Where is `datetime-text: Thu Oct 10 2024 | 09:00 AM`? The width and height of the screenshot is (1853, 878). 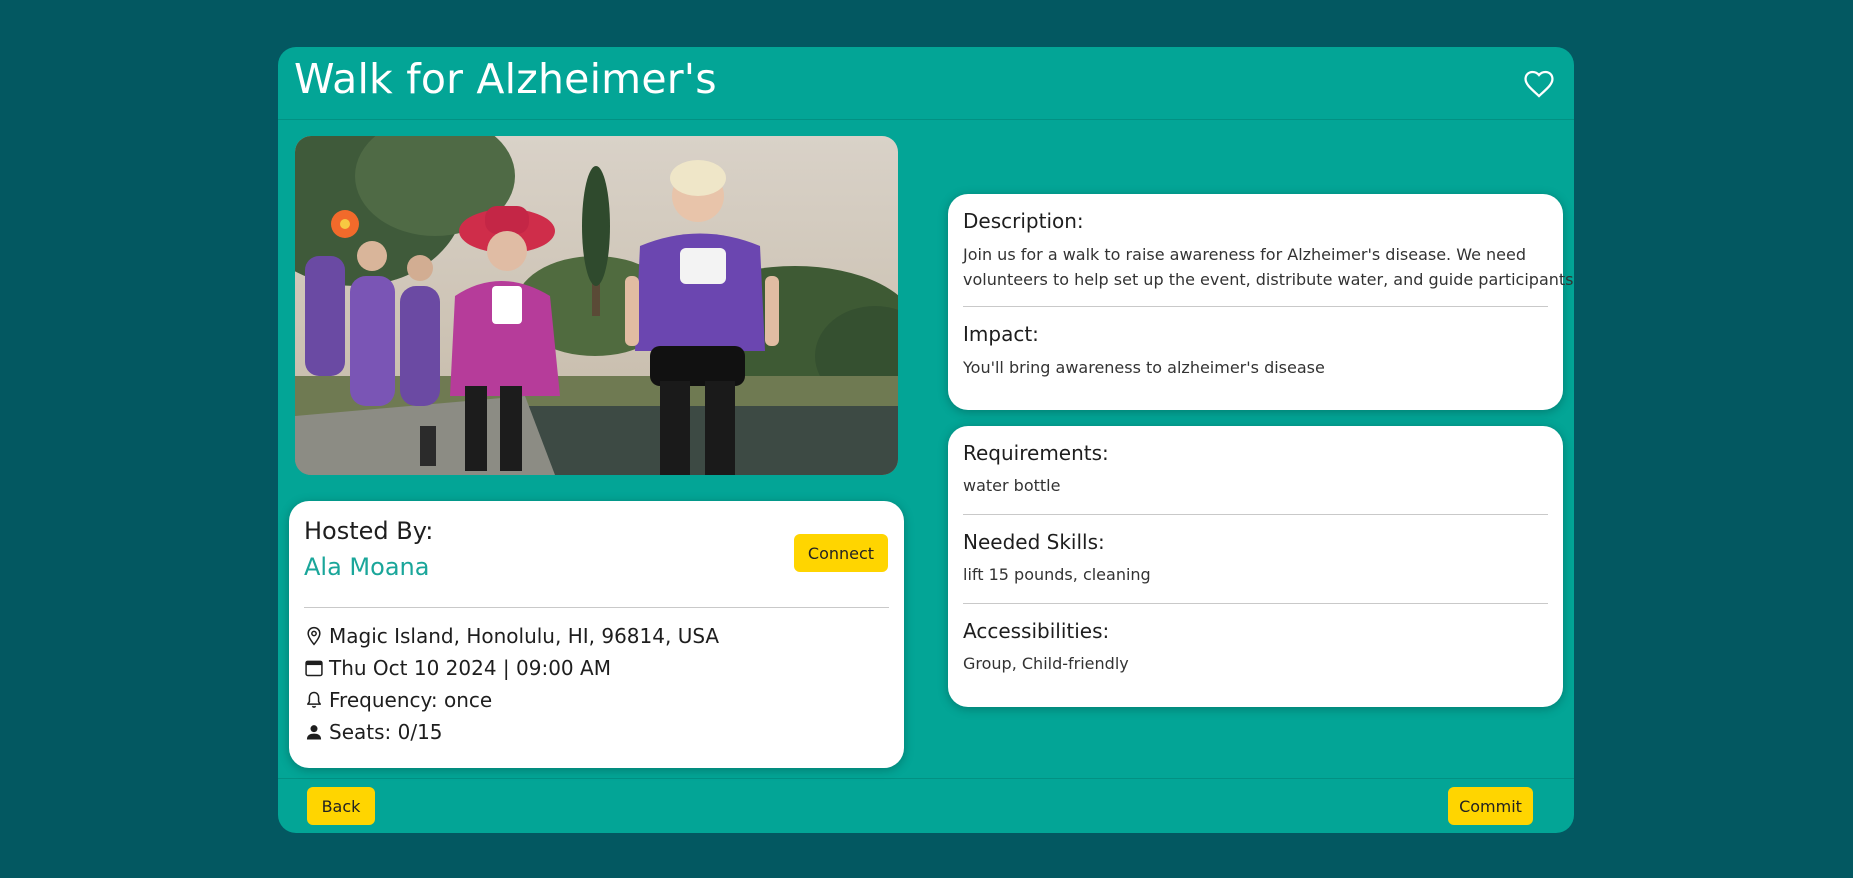 datetime-text: Thu Oct 10 2024 | 09:00 AM is located at coordinates (470, 668).